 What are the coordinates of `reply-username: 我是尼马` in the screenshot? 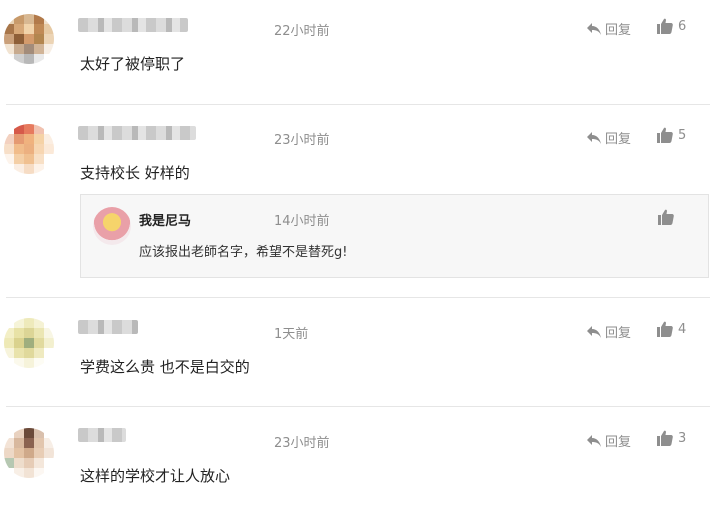 It's located at (165, 219).